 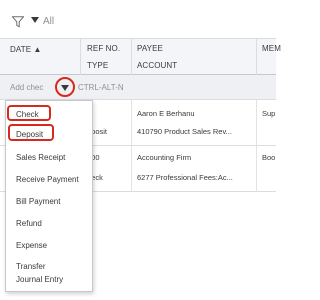 What do you see at coordinates (31, 245) in the screenshot?
I see `menu-item-expense: Expense` at bounding box center [31, 245].